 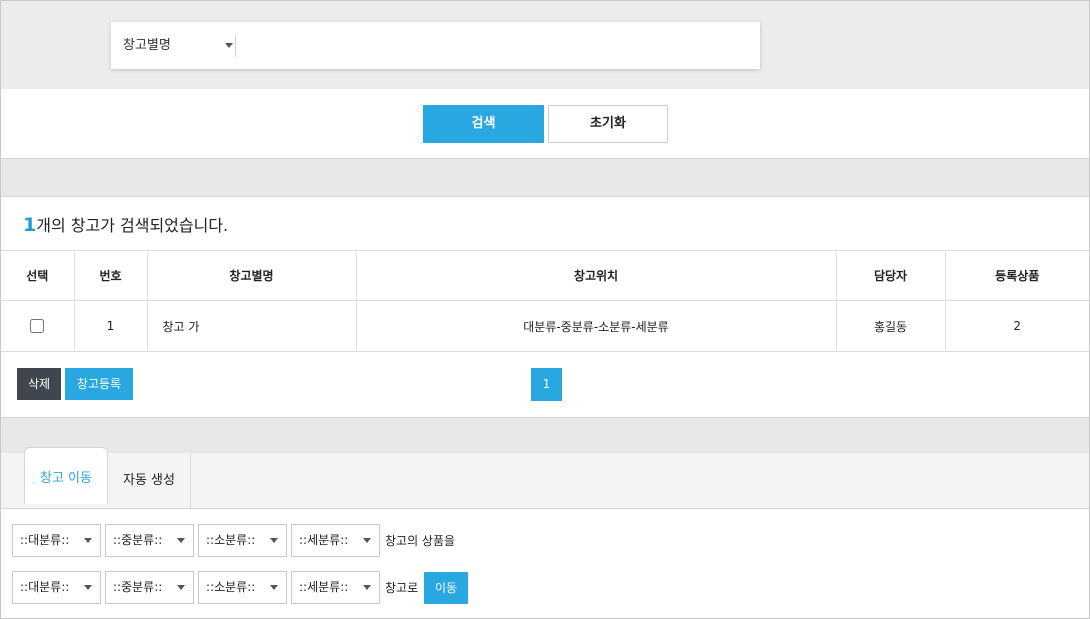 I want to click on result-summary: 1개의 창고가 검색되었습니다., so click(x=125, y=224).